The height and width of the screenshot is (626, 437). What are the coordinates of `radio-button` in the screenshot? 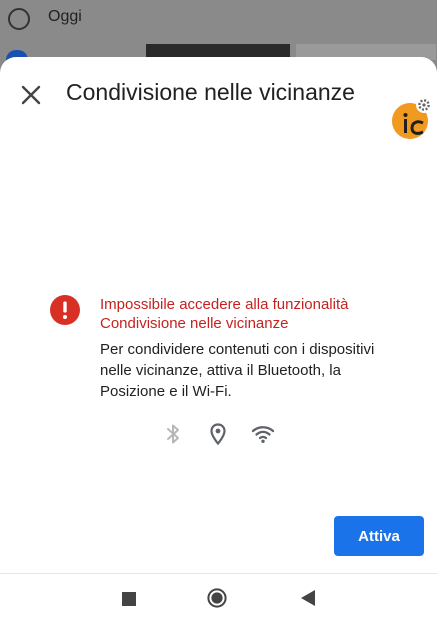 It's located at (19, 19).